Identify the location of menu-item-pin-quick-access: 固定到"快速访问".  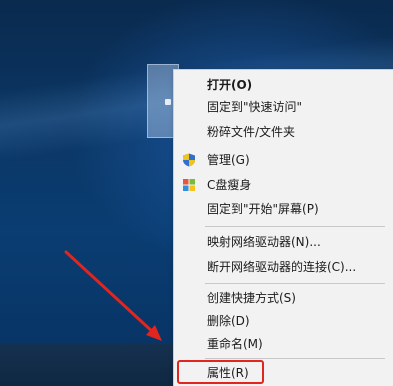
(283, 107).